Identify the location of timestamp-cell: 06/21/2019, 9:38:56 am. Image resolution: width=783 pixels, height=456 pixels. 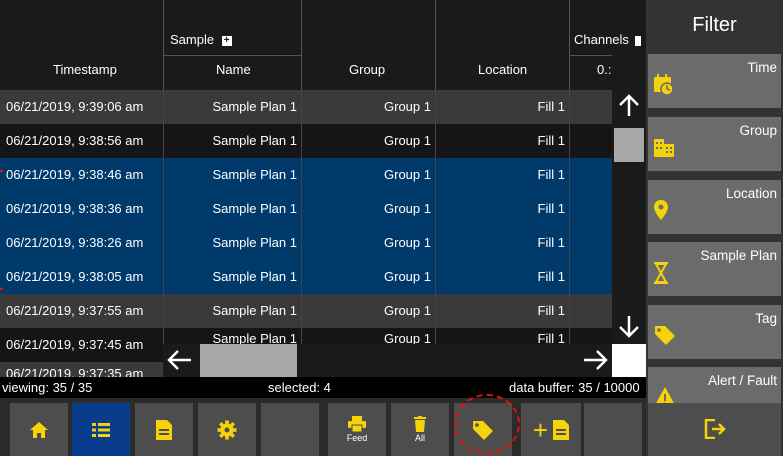
(75, 140).